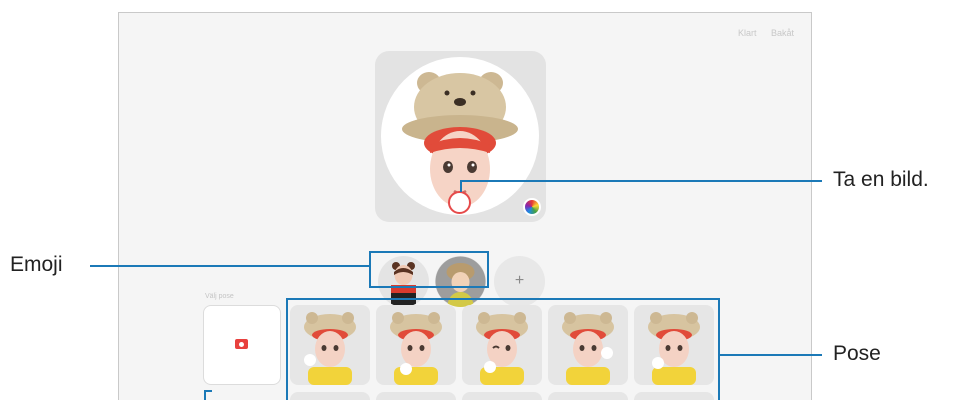 This screenshot has height=400, width=963. What do you see at coordinates (229, 266) in the screenshot?
I see `emoji-callout-line` at bounding box center [229, 266].